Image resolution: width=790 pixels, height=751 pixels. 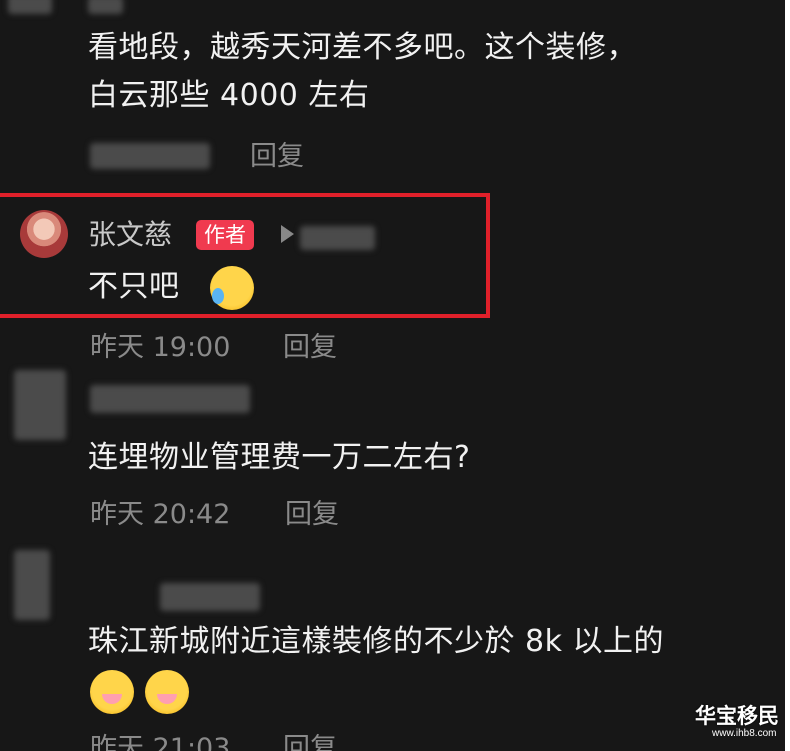 What do you see at coordinates (150, 156) in the screenshot?
I see `comment-time` at bounding box center [150, 156].